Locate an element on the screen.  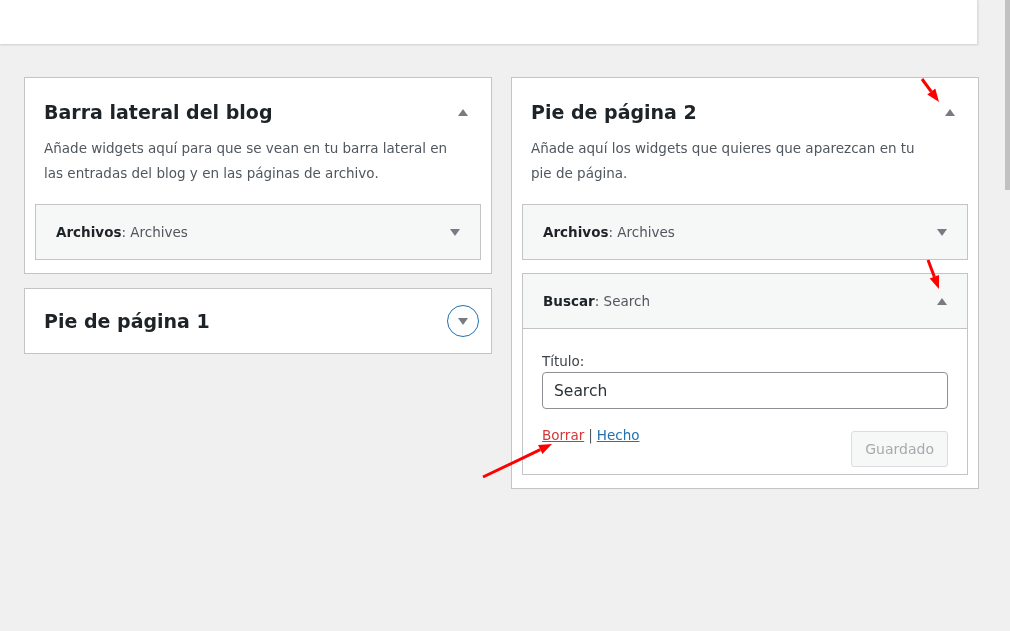
widget-title: Buscar: Search is located at coordinates (596, 301).